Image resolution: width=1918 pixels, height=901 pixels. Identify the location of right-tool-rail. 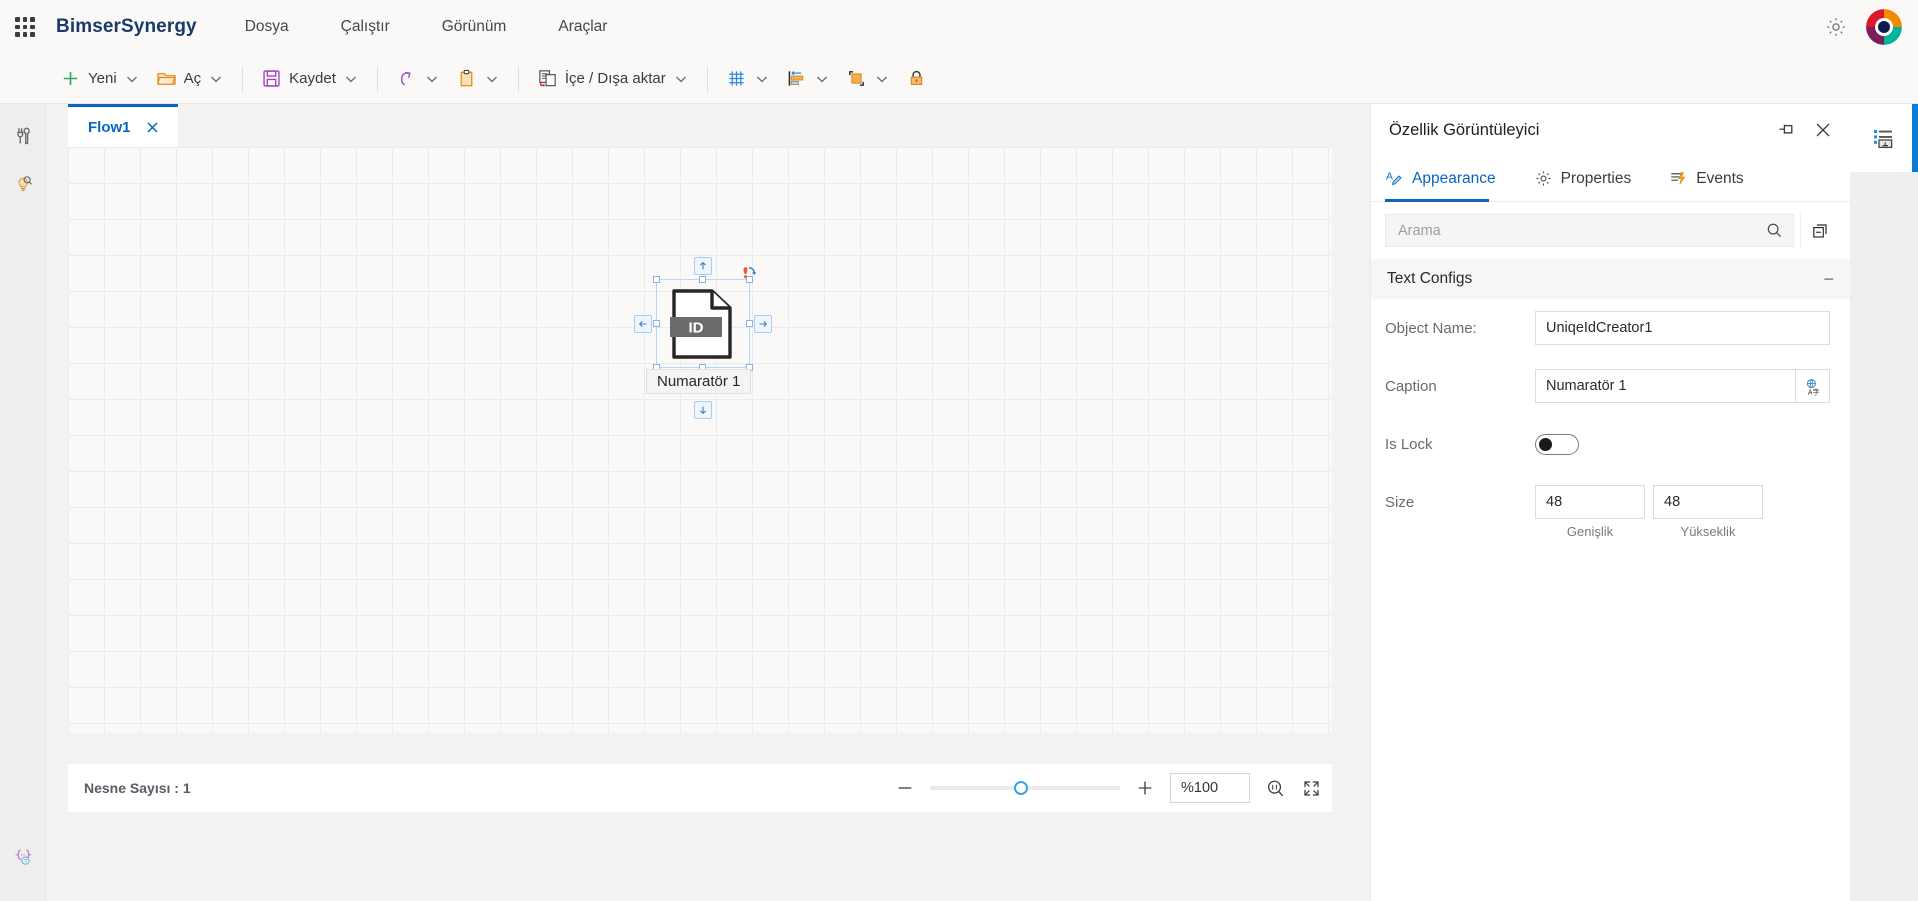
(1884, 502).